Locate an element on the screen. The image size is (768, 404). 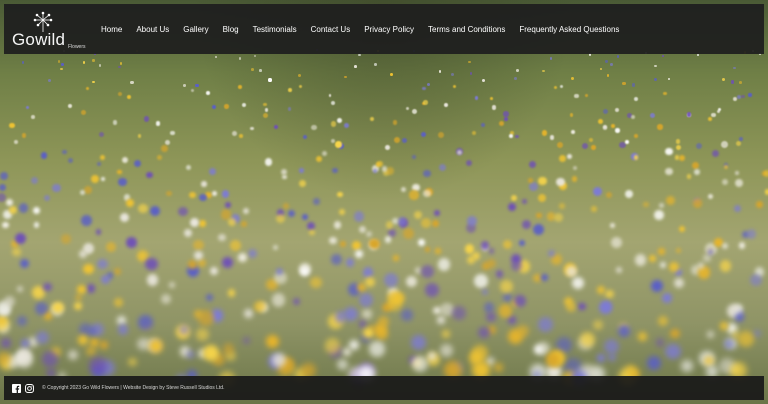
nav-item-gallery: Gallery is located at coordinates (195, 29).